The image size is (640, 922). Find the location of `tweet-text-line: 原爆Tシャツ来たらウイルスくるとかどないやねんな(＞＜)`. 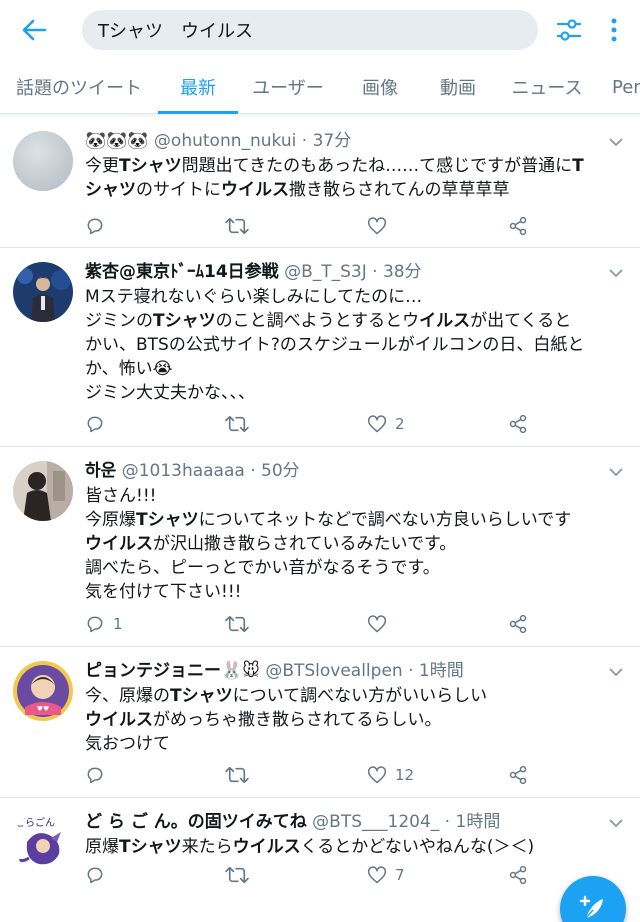

tweet-text-line: 原爆Tシャツ来たらウイルスくるとかどないやねんな(＞＜) is located at coordinates (355, 847).